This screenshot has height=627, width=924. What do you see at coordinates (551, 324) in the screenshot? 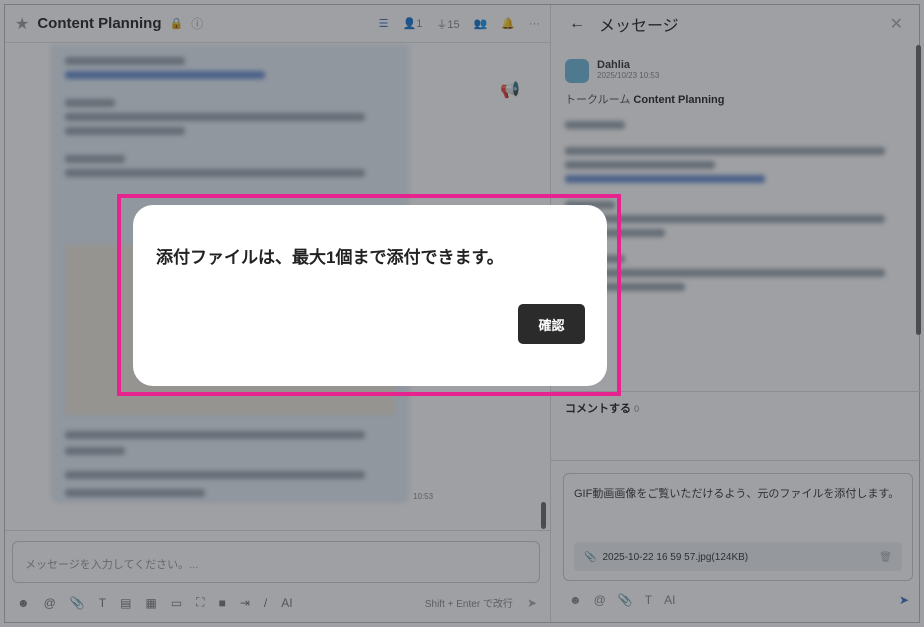
I see `confirm-button: 確認` at bounding box center [551, 324].